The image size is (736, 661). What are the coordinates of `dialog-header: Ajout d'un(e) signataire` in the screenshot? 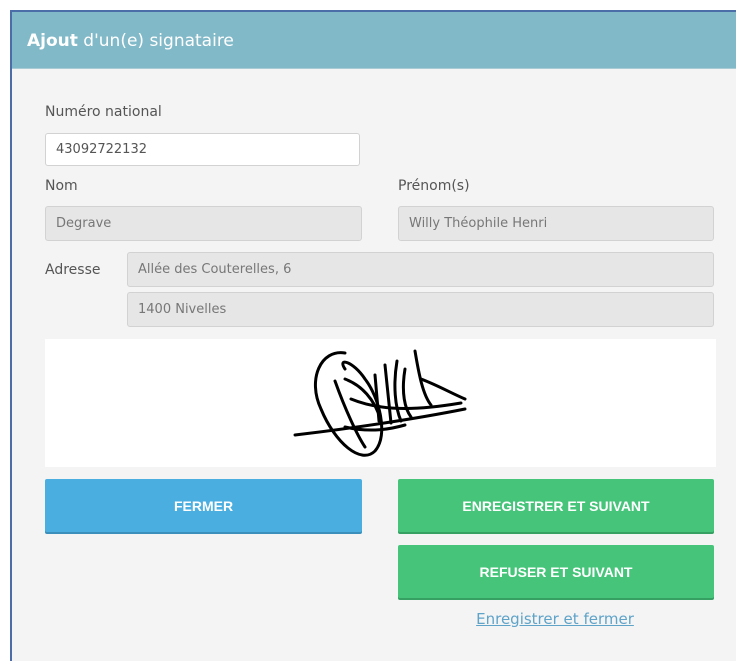 It's located at (374, 40).